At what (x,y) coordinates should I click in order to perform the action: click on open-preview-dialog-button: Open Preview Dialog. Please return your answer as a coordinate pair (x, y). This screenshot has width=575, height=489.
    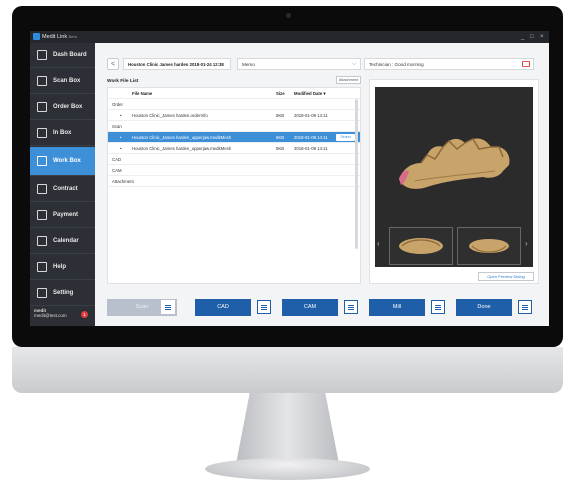
    Looking at the image, I should click on (506, 276).